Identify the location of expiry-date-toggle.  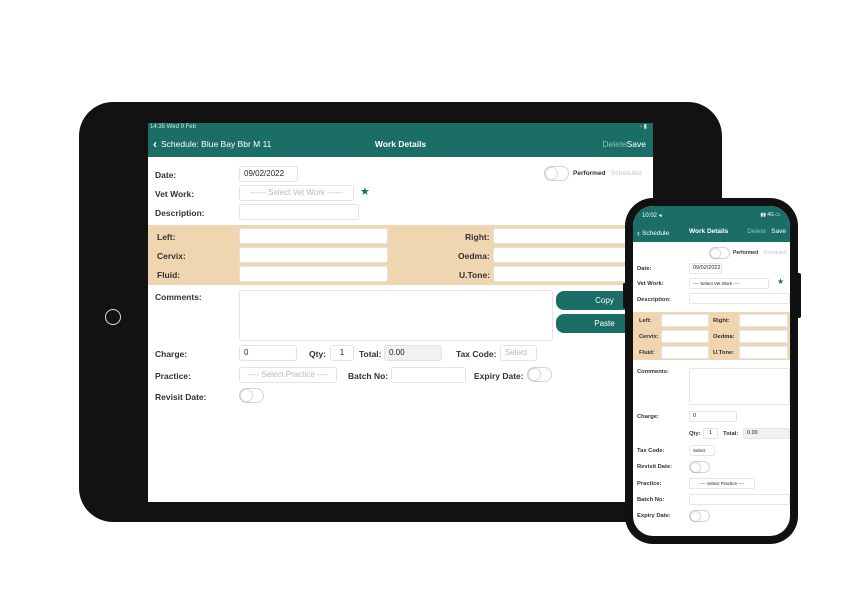
(539, 374).